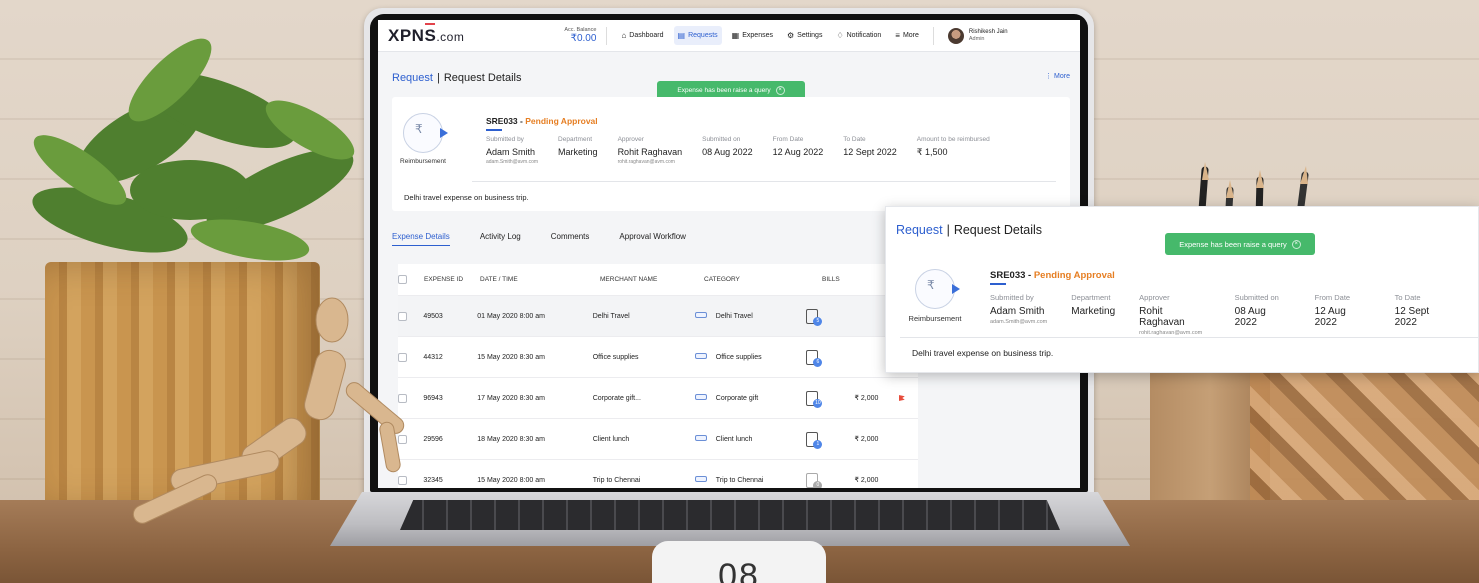 The image size is (1479, 583). I want to click on requests-icon: ▤, so click(681, 35).